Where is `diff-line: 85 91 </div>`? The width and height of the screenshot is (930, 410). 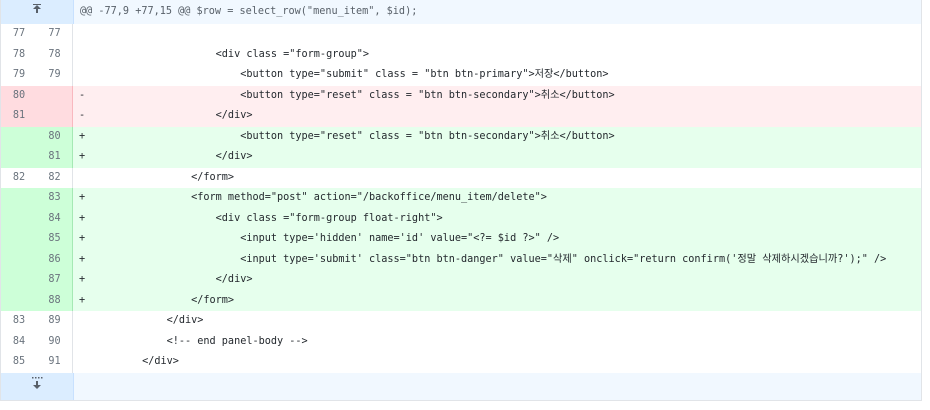
diff-line: 85 91 </div> is located at coordinates (461, 362).